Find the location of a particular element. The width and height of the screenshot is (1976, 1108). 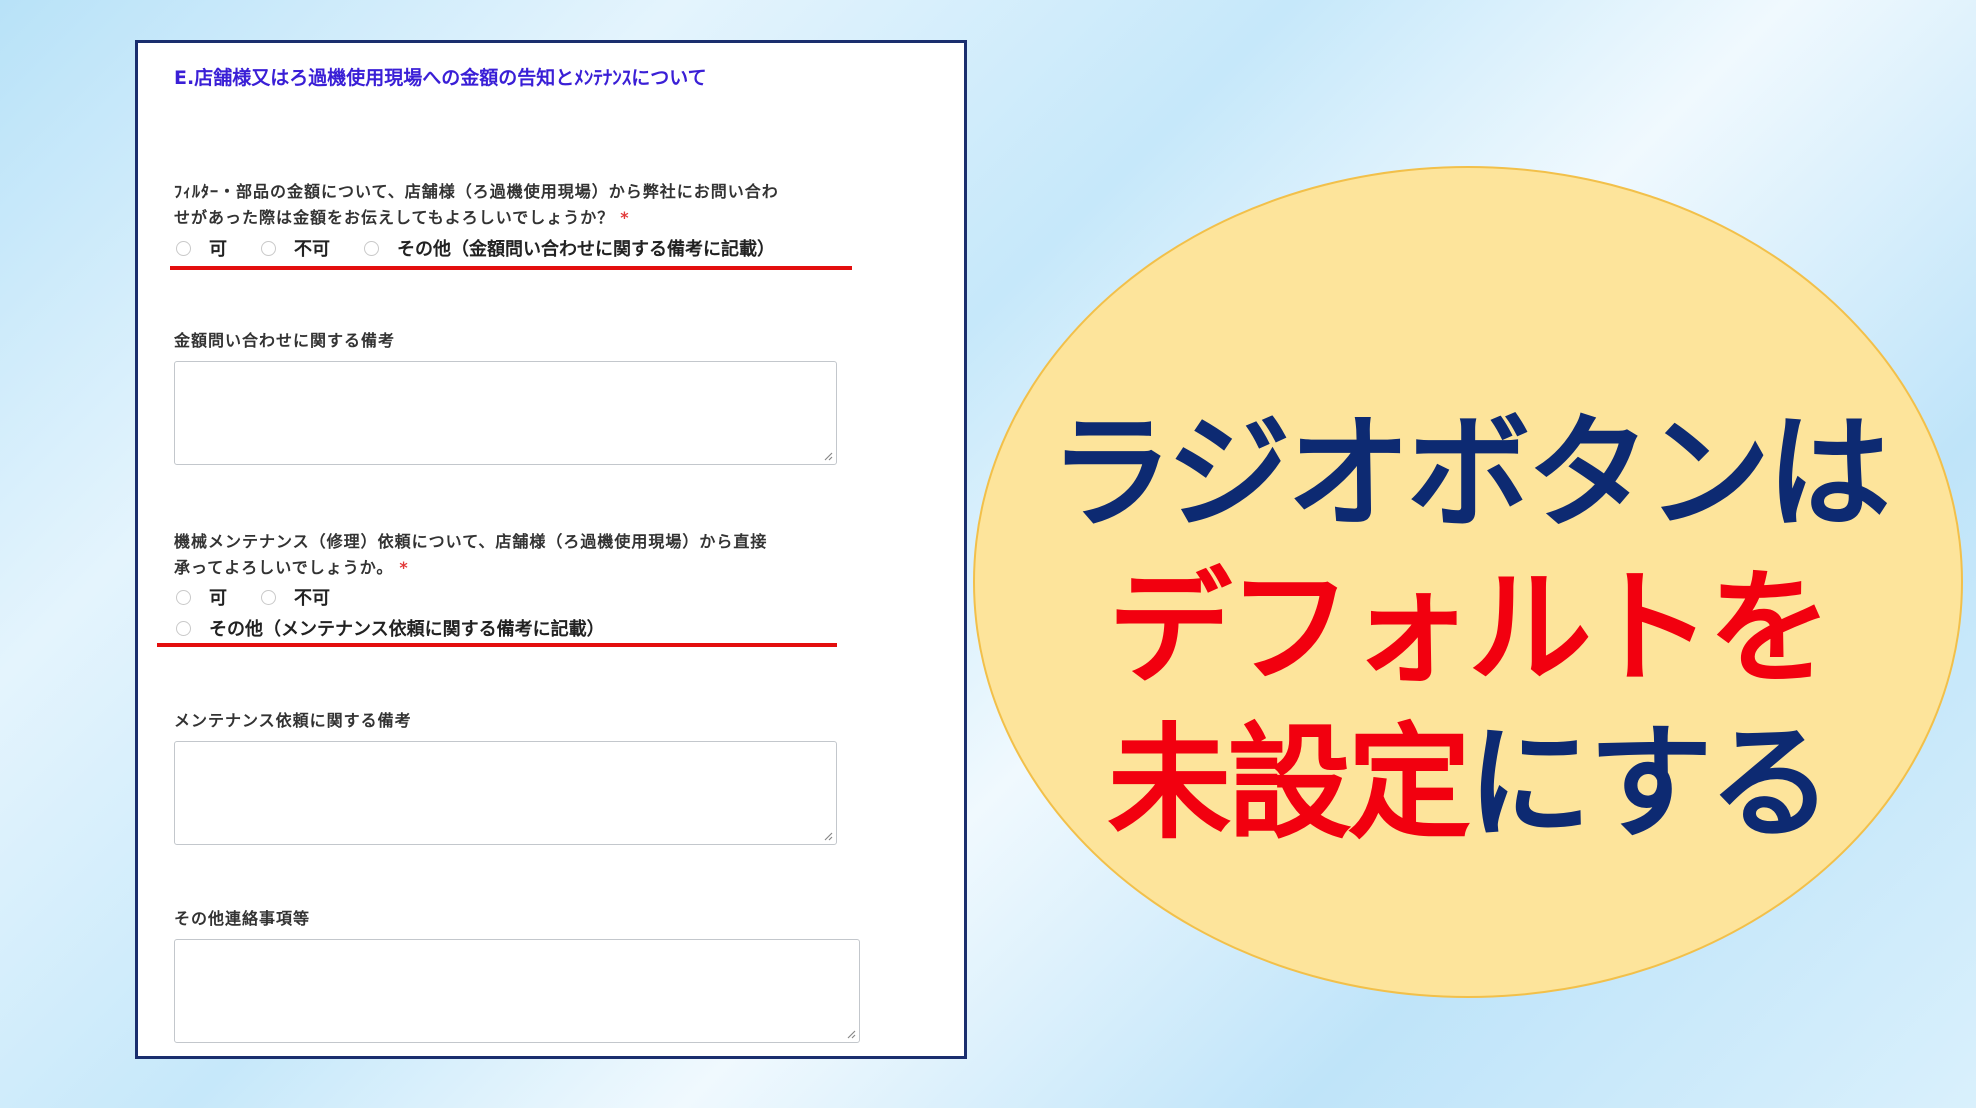

radio-option-other: その他（金額問い合わせに関する備考に記載） is located at coordinates (569, 248).